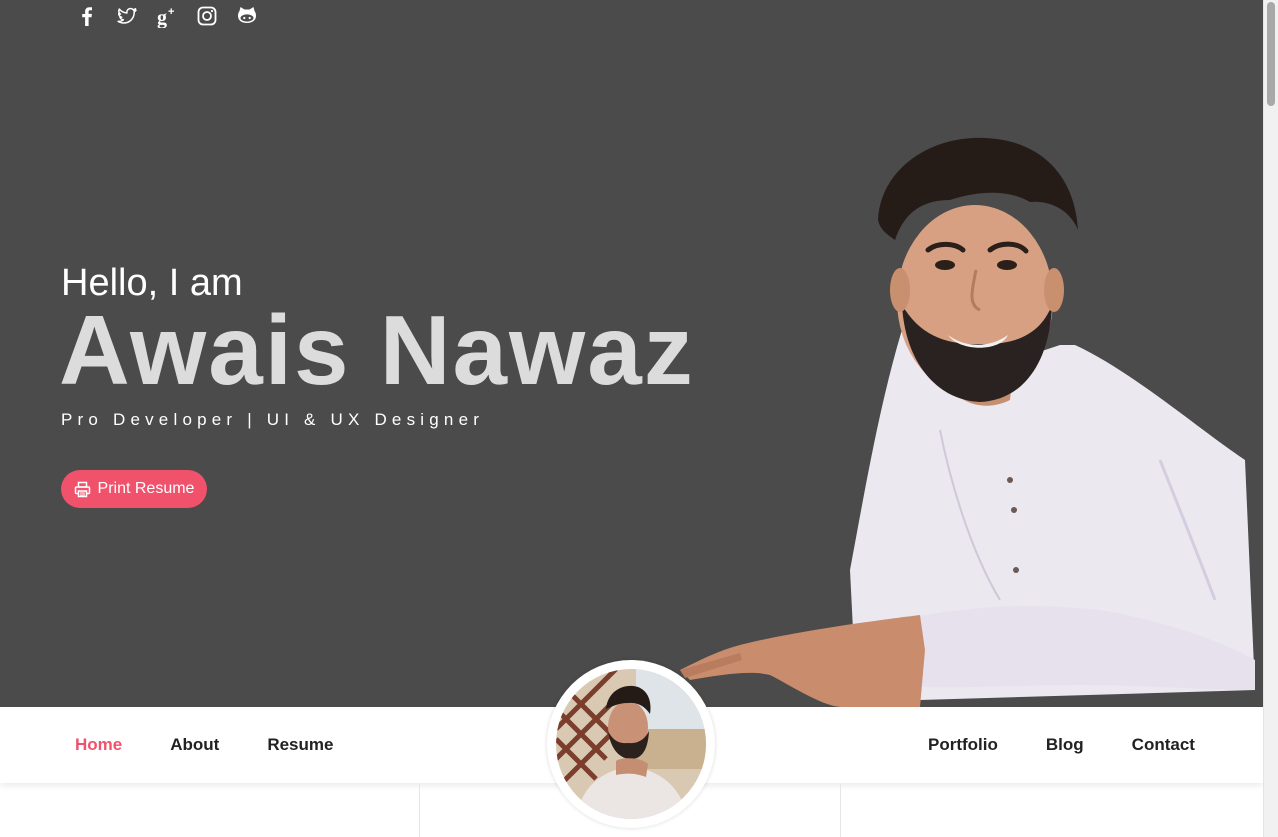  I want to click on nav-link-contact: Contact, so click(1163, 745).